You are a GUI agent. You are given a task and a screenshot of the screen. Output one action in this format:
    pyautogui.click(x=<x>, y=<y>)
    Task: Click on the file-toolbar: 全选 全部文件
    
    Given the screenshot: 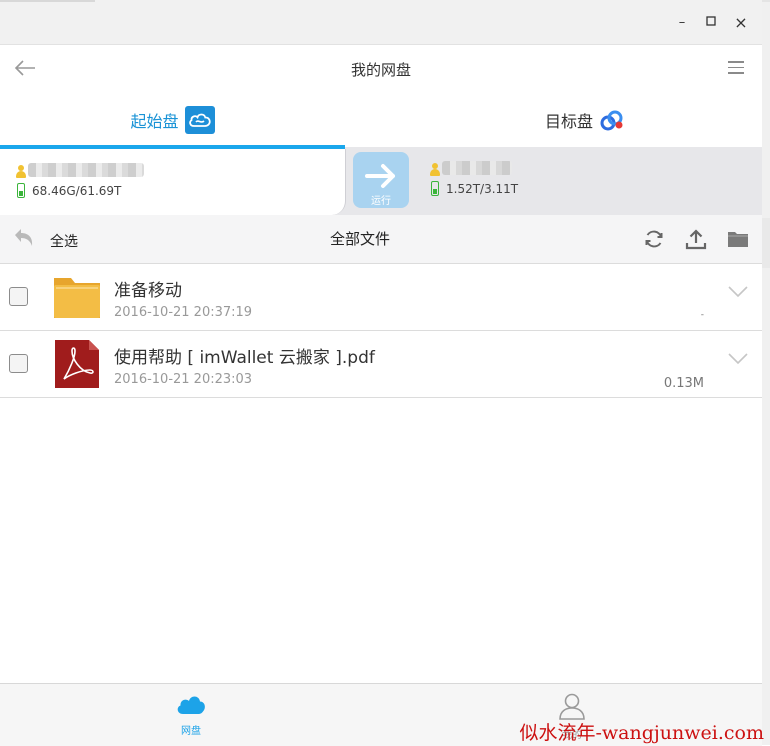 What is the action you would take?
    pyautogui.click(x=381, y=239)
    